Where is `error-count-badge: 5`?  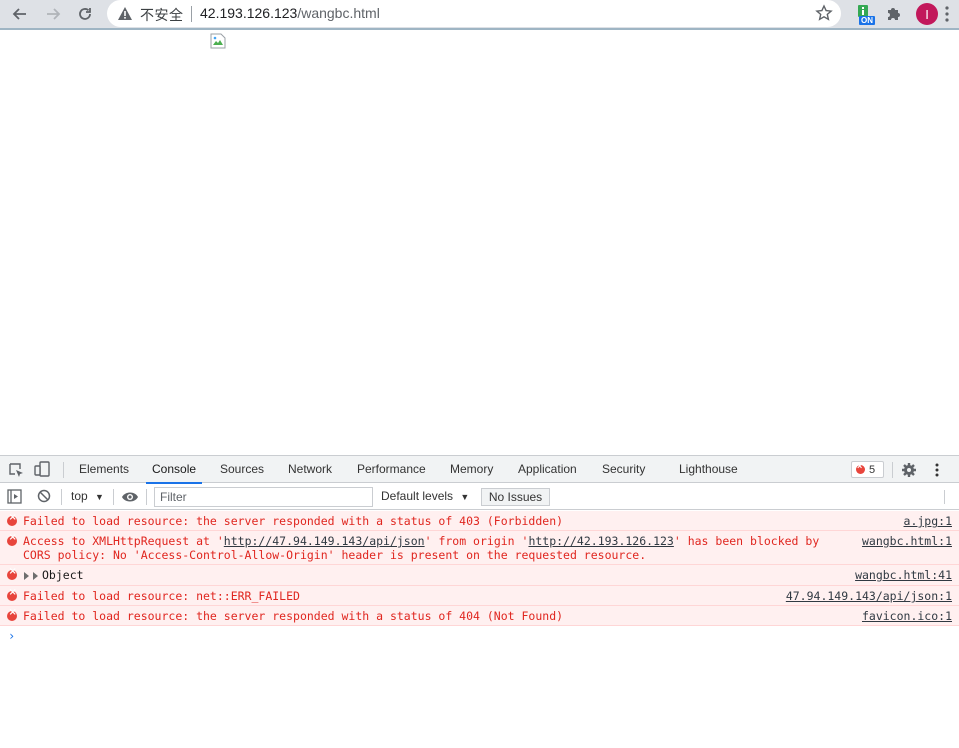
error-count-badge: 5 is located at coordinates (867, 469).